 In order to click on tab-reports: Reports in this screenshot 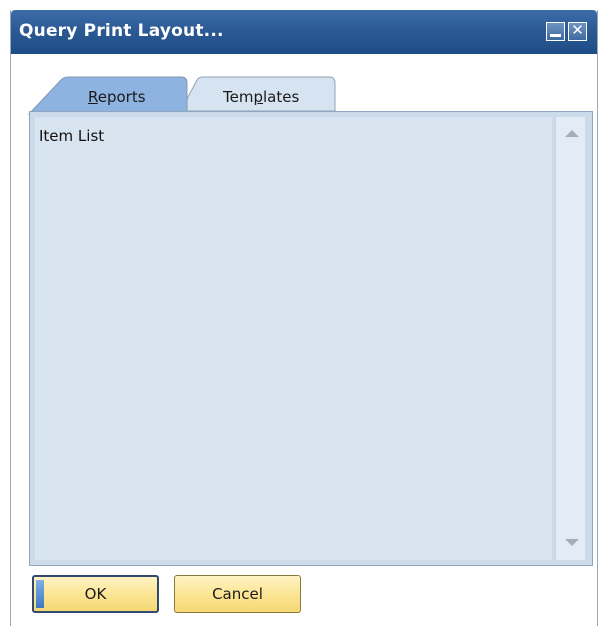, I will do `click(117, 97)`.